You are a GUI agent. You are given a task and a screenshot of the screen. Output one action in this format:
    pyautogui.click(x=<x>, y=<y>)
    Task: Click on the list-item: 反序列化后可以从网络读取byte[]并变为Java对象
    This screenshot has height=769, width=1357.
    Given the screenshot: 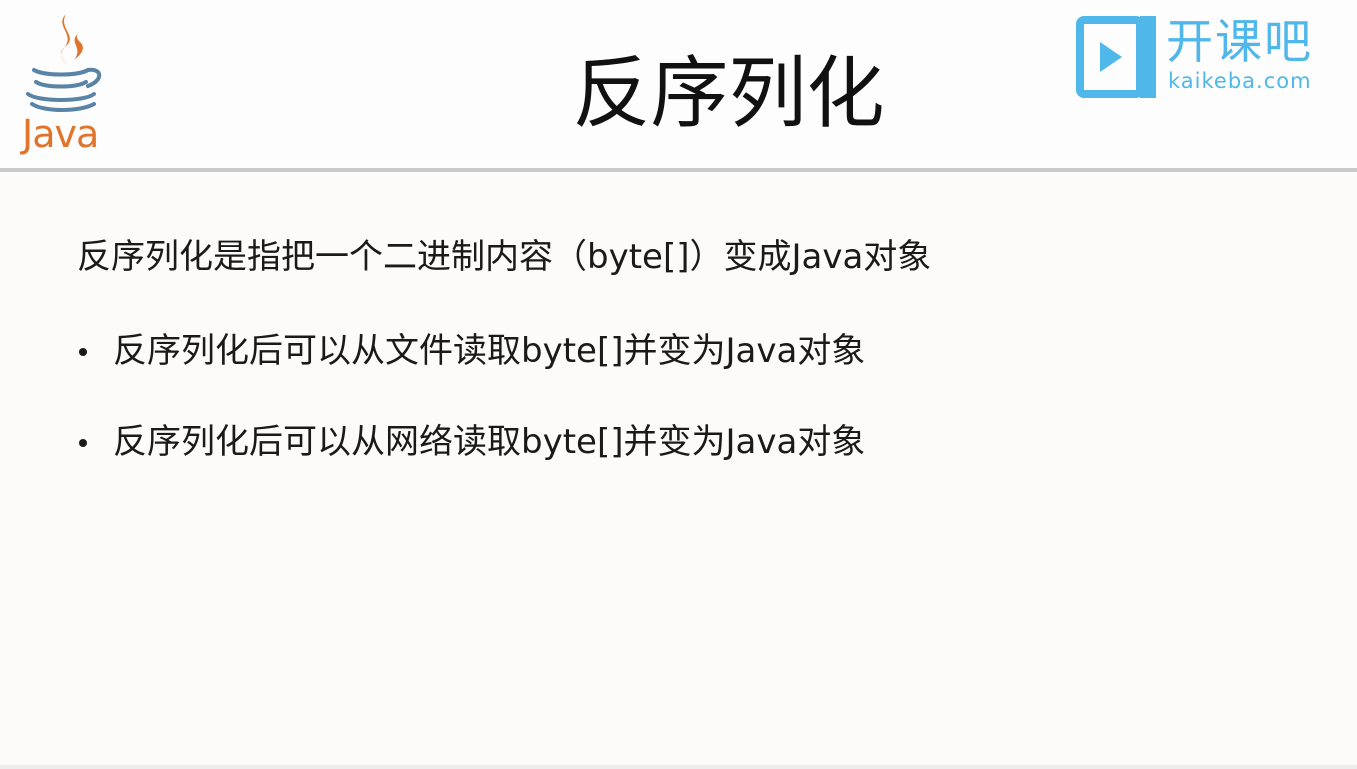 What is the action you would take?
    pyautogui.click(x=471, y=442)
    